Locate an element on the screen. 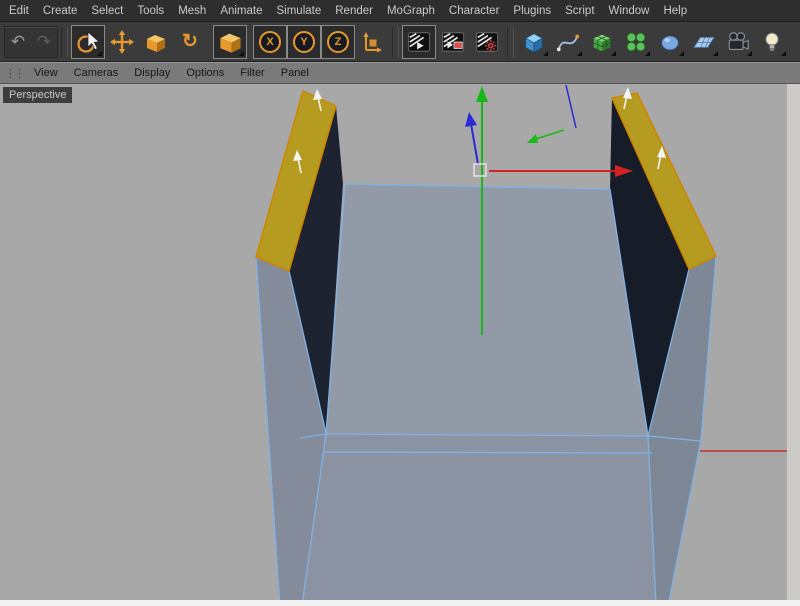 The width and height of the screenshot is (800, 606). cloner-button is located at coordinates (636, 42).